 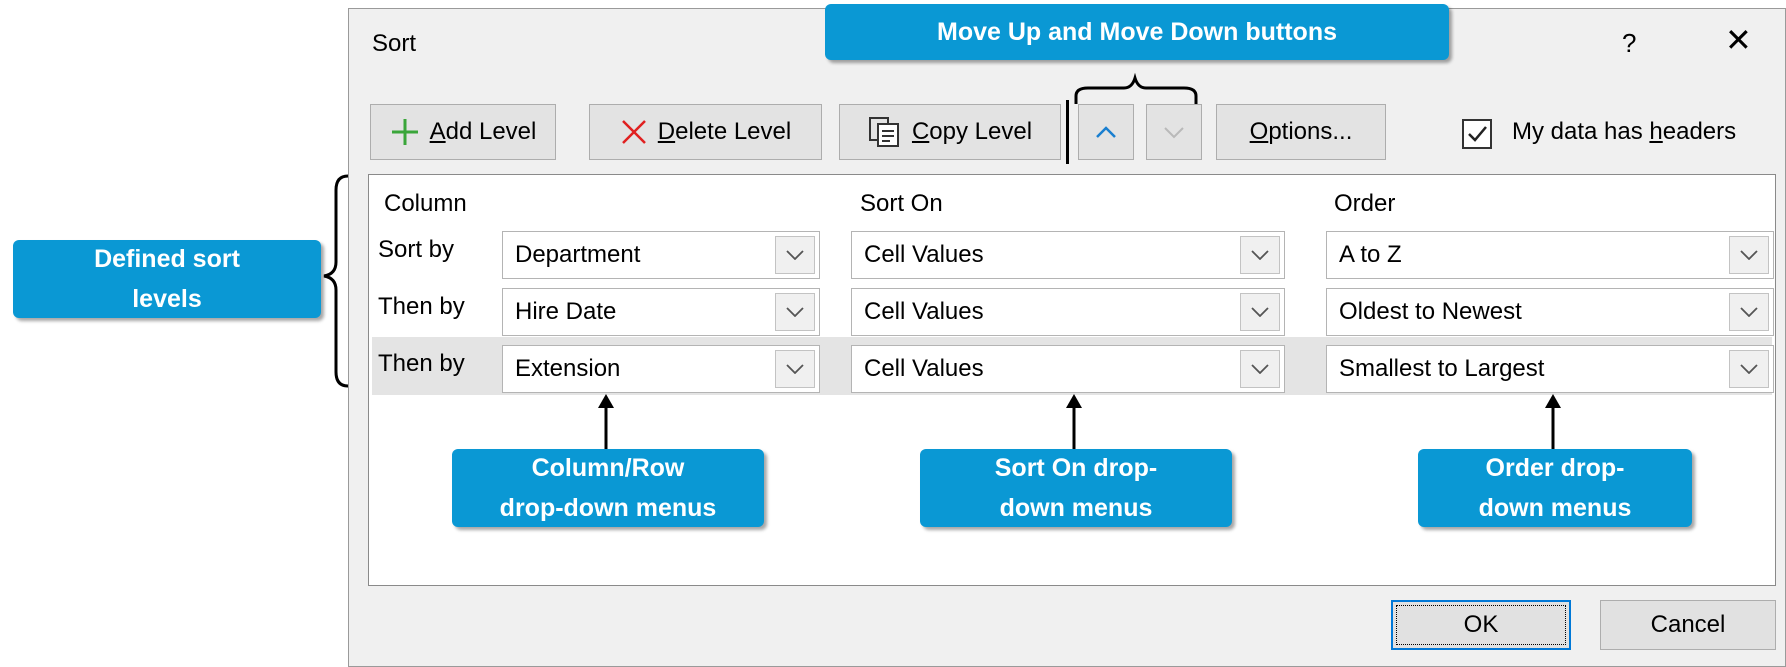 What do you see at coordinates (1136, 88) in the screenshot?
I see `move-buttons-brace` at bounding box center [1136, 88].